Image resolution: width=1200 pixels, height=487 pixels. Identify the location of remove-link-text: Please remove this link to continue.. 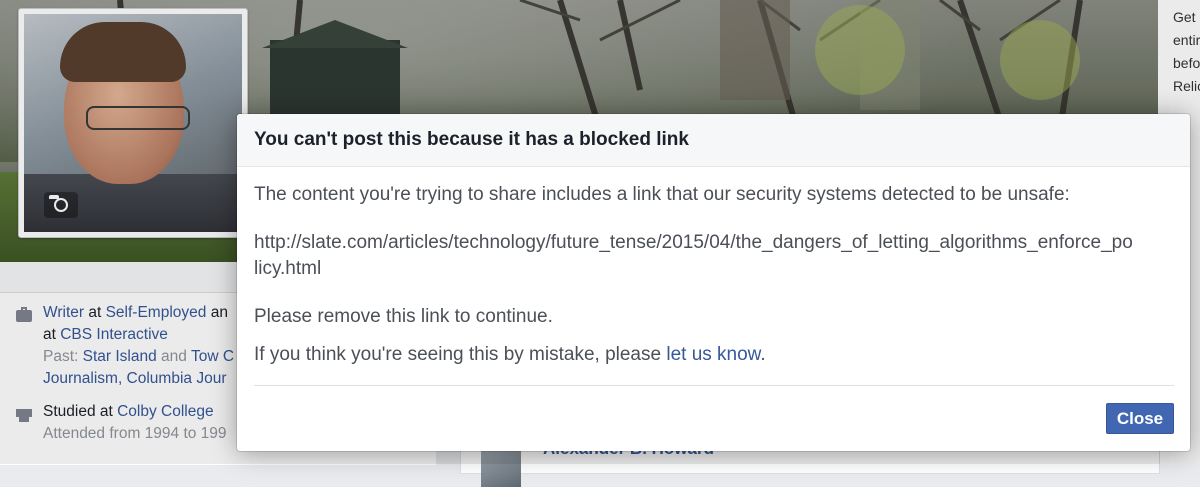
(403, 316).